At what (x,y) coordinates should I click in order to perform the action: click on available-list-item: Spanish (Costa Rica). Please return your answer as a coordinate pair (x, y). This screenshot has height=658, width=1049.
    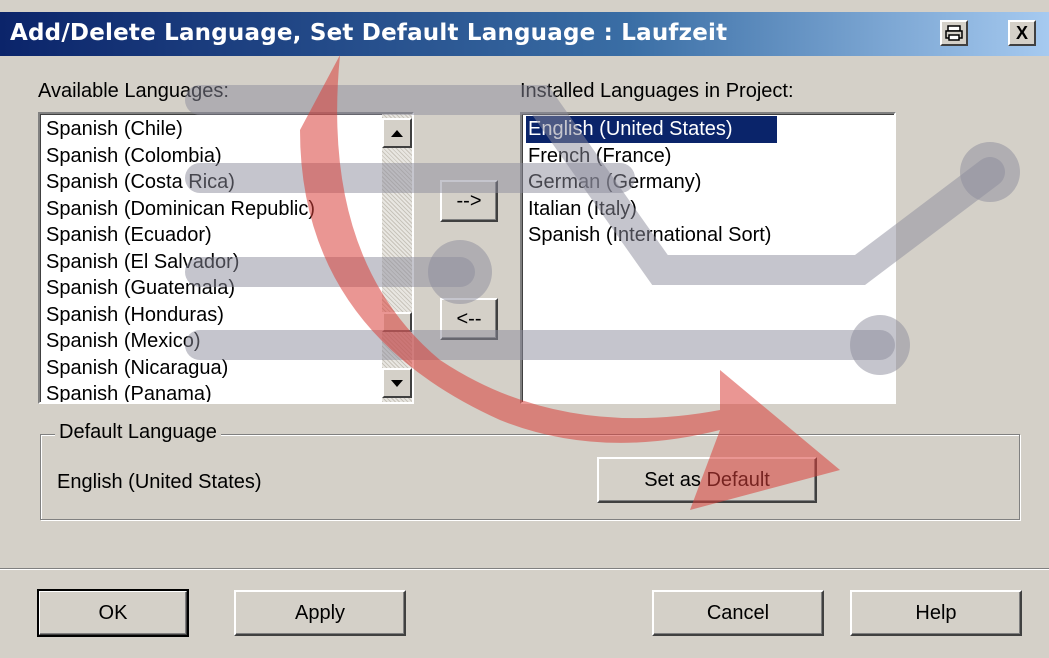
    Looking at the image, I should click on (182, 182).